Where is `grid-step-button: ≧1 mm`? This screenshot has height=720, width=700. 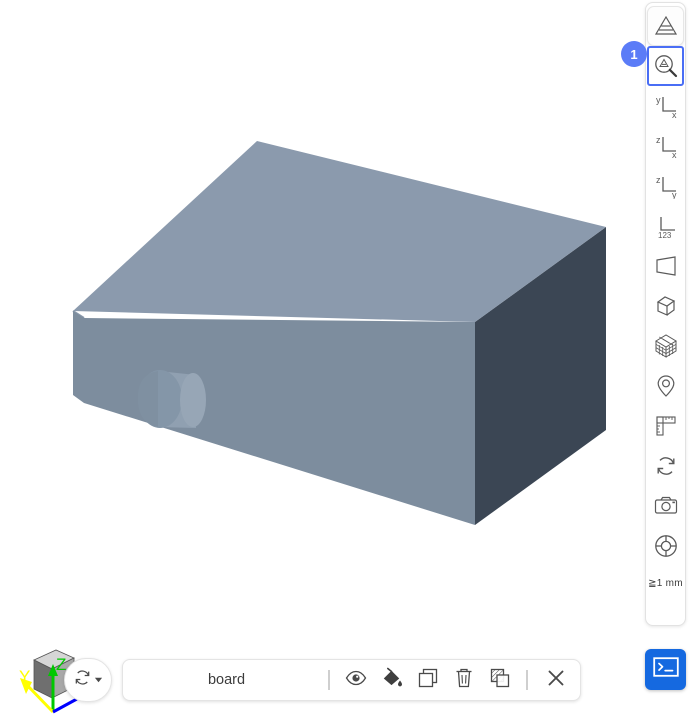 grid-step-button: ≧1 mm is located at coordinates (665, 583).